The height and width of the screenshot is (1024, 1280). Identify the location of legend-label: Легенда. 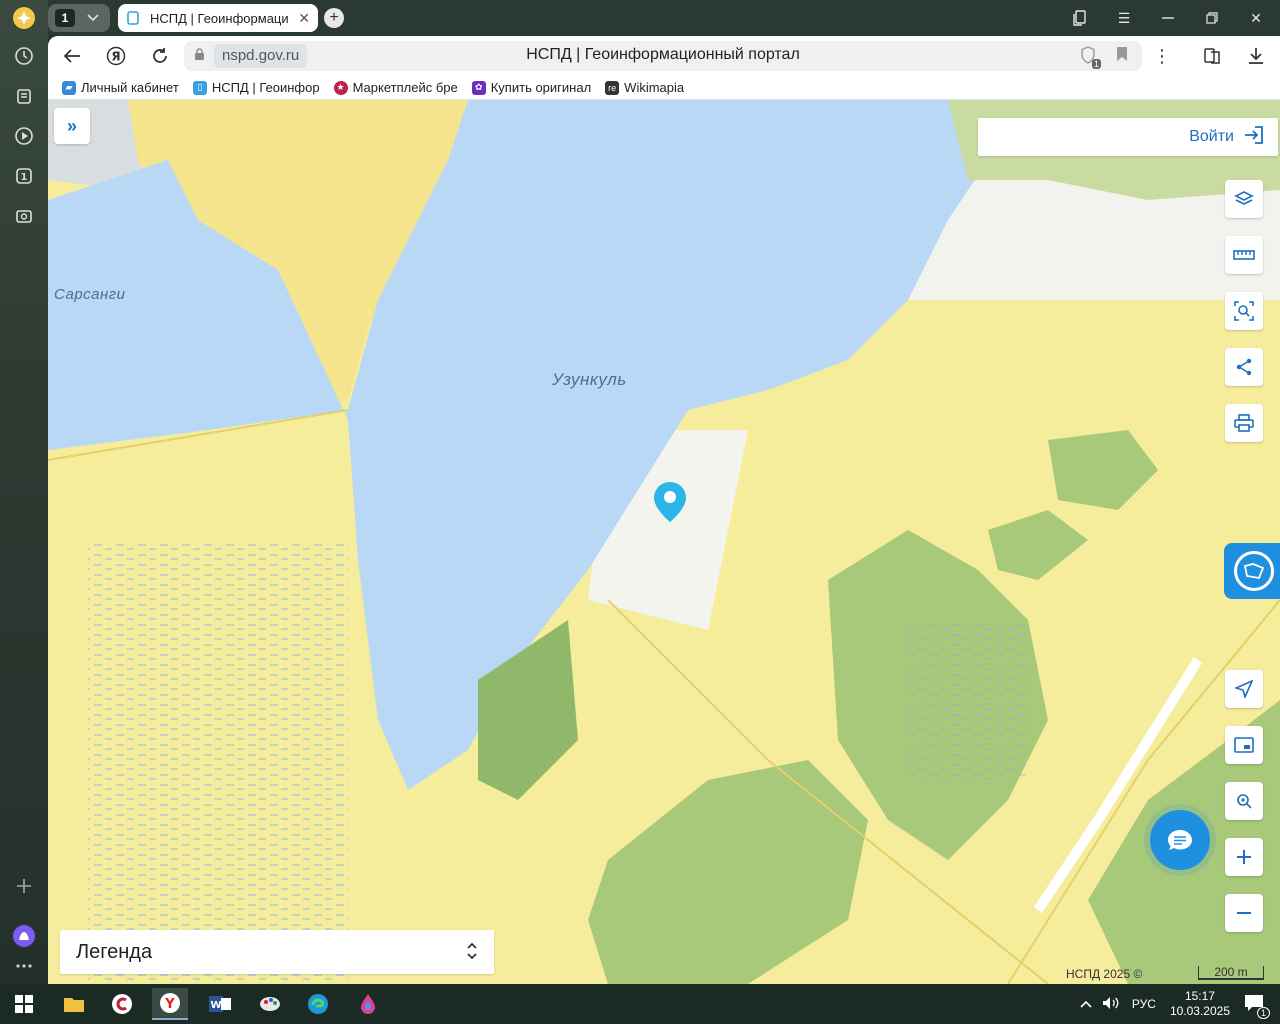
(114, 951).